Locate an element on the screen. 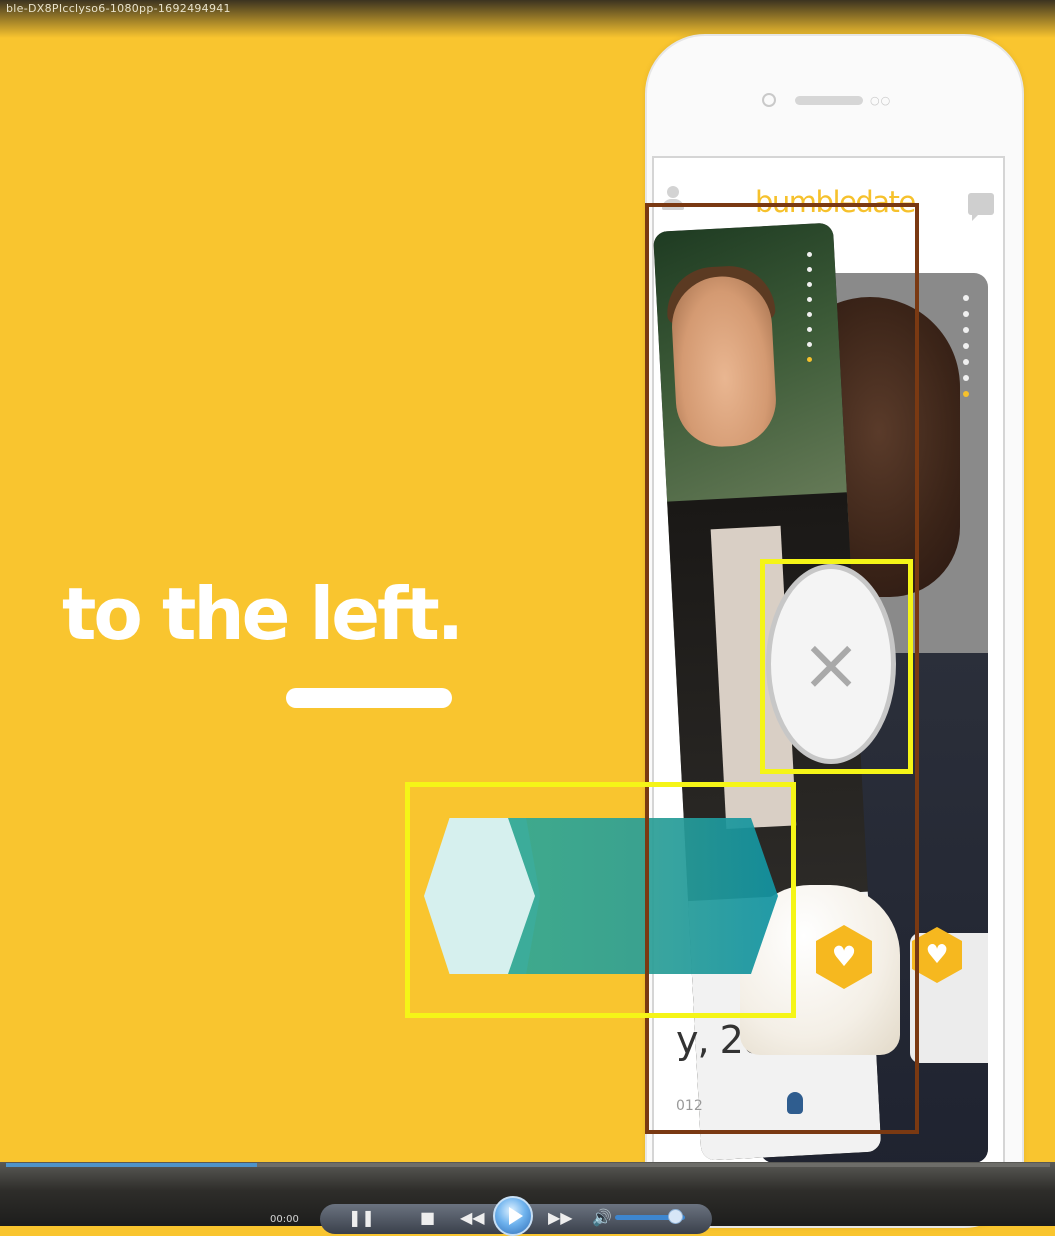 The width and height of the screenshot is (1055, 1236). phone-camera-icon is located at coordinates (769, 100).